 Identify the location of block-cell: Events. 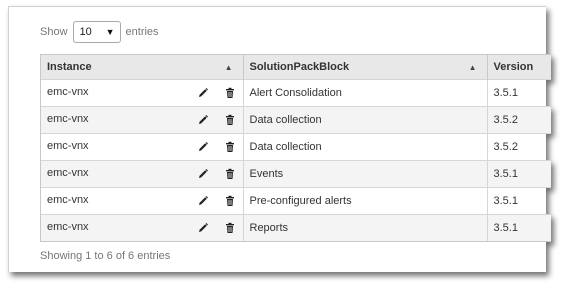
(365, 174).